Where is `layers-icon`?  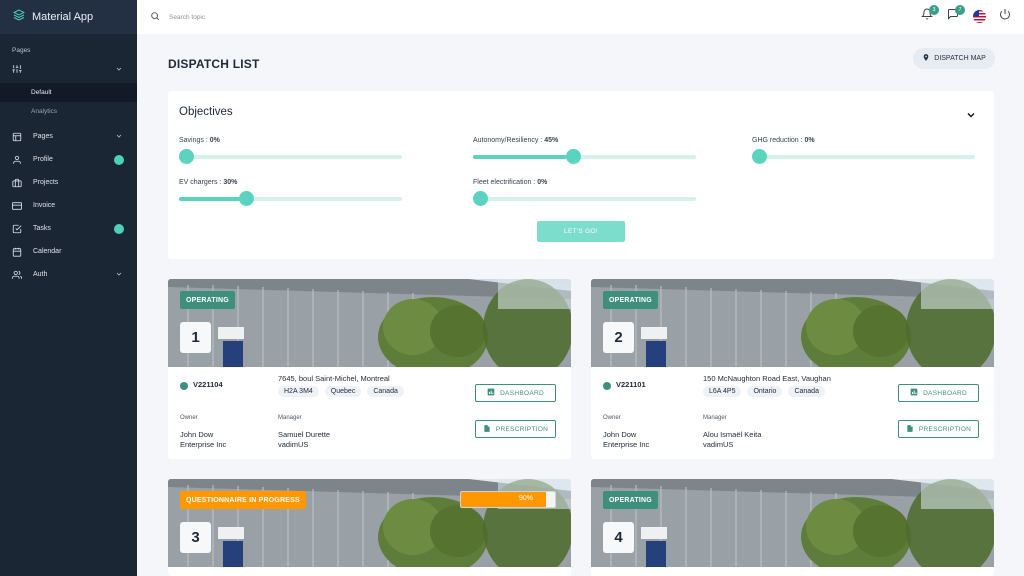
layers-icon is located at coordinates (19, 17).